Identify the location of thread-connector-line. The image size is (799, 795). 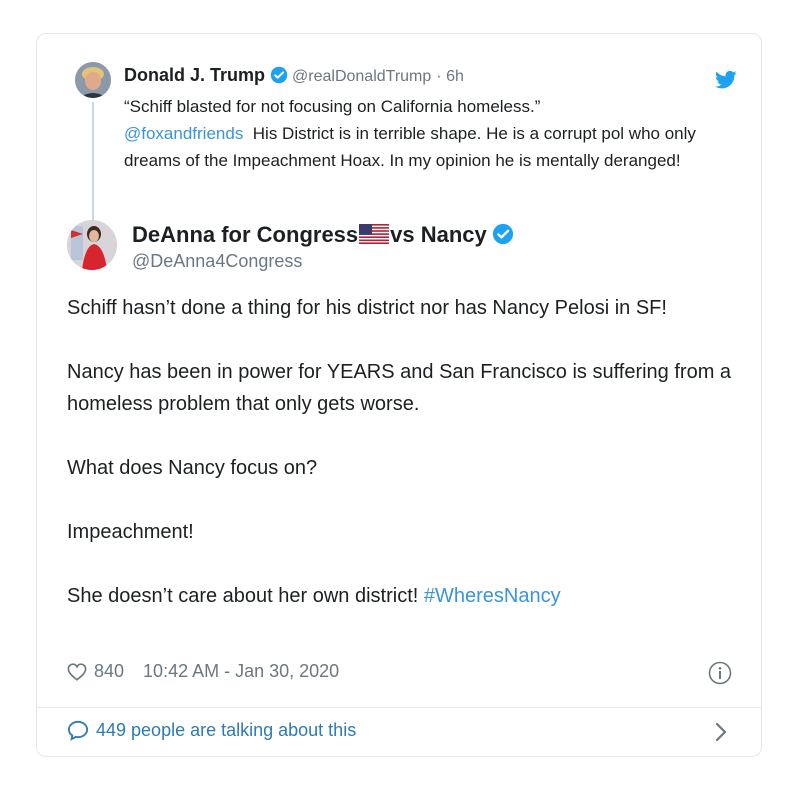
(93, 162).